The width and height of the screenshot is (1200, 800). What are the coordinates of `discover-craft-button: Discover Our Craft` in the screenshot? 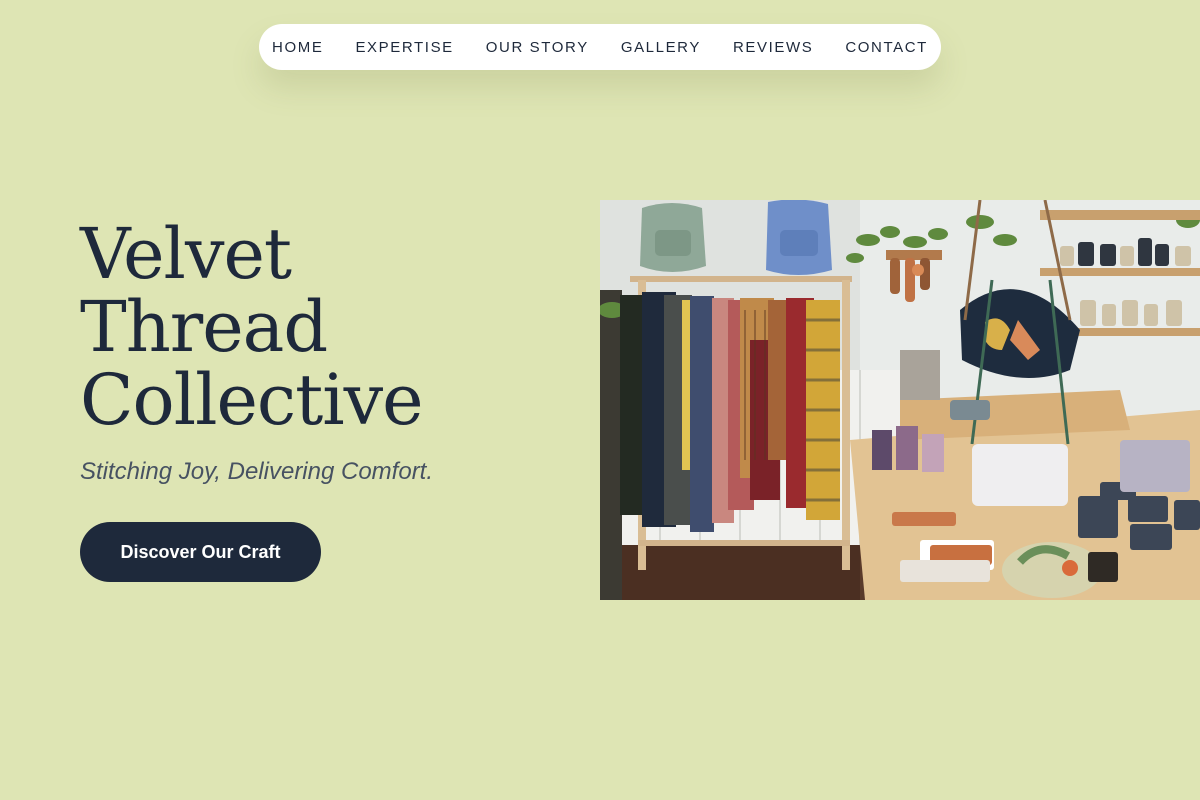 It's located at (200, 552).